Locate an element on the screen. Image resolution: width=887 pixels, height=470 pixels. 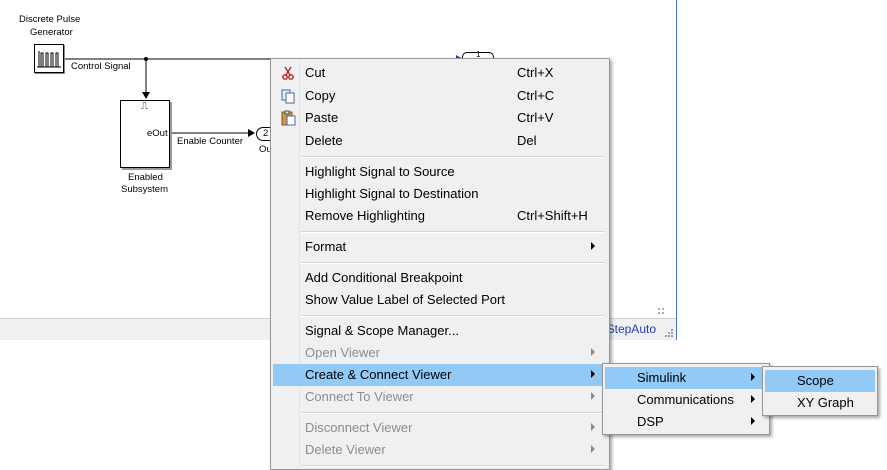
enabled-subsystem-block: ⎍ eOut is located at coordinates (145, 134).